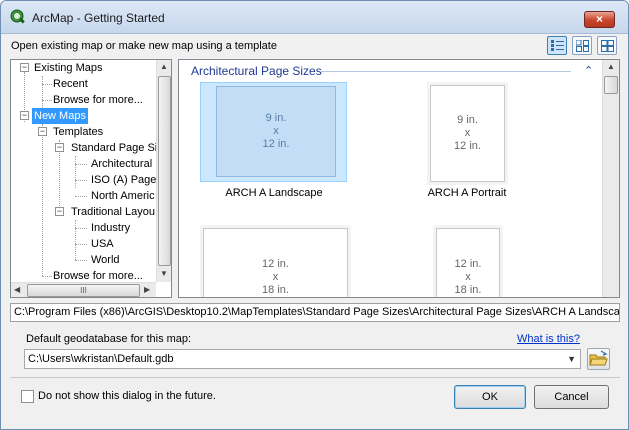 This screenshot has width=629, height=430. I want to click on tree-horizontal-scroll-thumb: III, so click(83, 290).